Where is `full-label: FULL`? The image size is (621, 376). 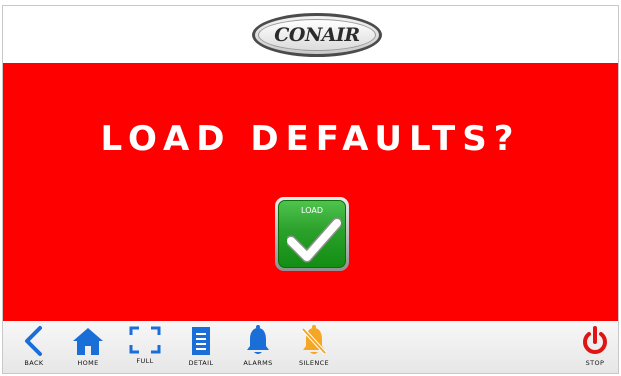
full-label: FULL is located at coordinates (145, 361).